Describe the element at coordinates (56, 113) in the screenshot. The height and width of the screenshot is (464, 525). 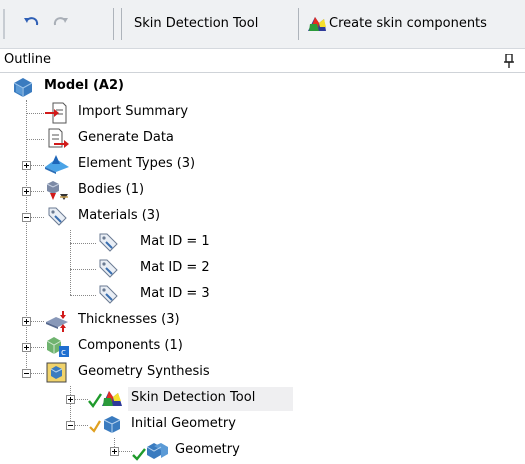
I see `import-summary-icon` at that location.